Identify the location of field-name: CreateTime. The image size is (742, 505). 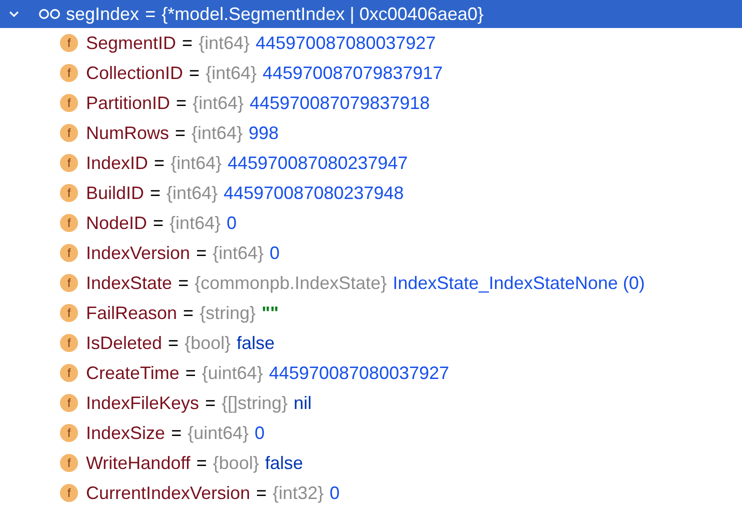
(133, 373).